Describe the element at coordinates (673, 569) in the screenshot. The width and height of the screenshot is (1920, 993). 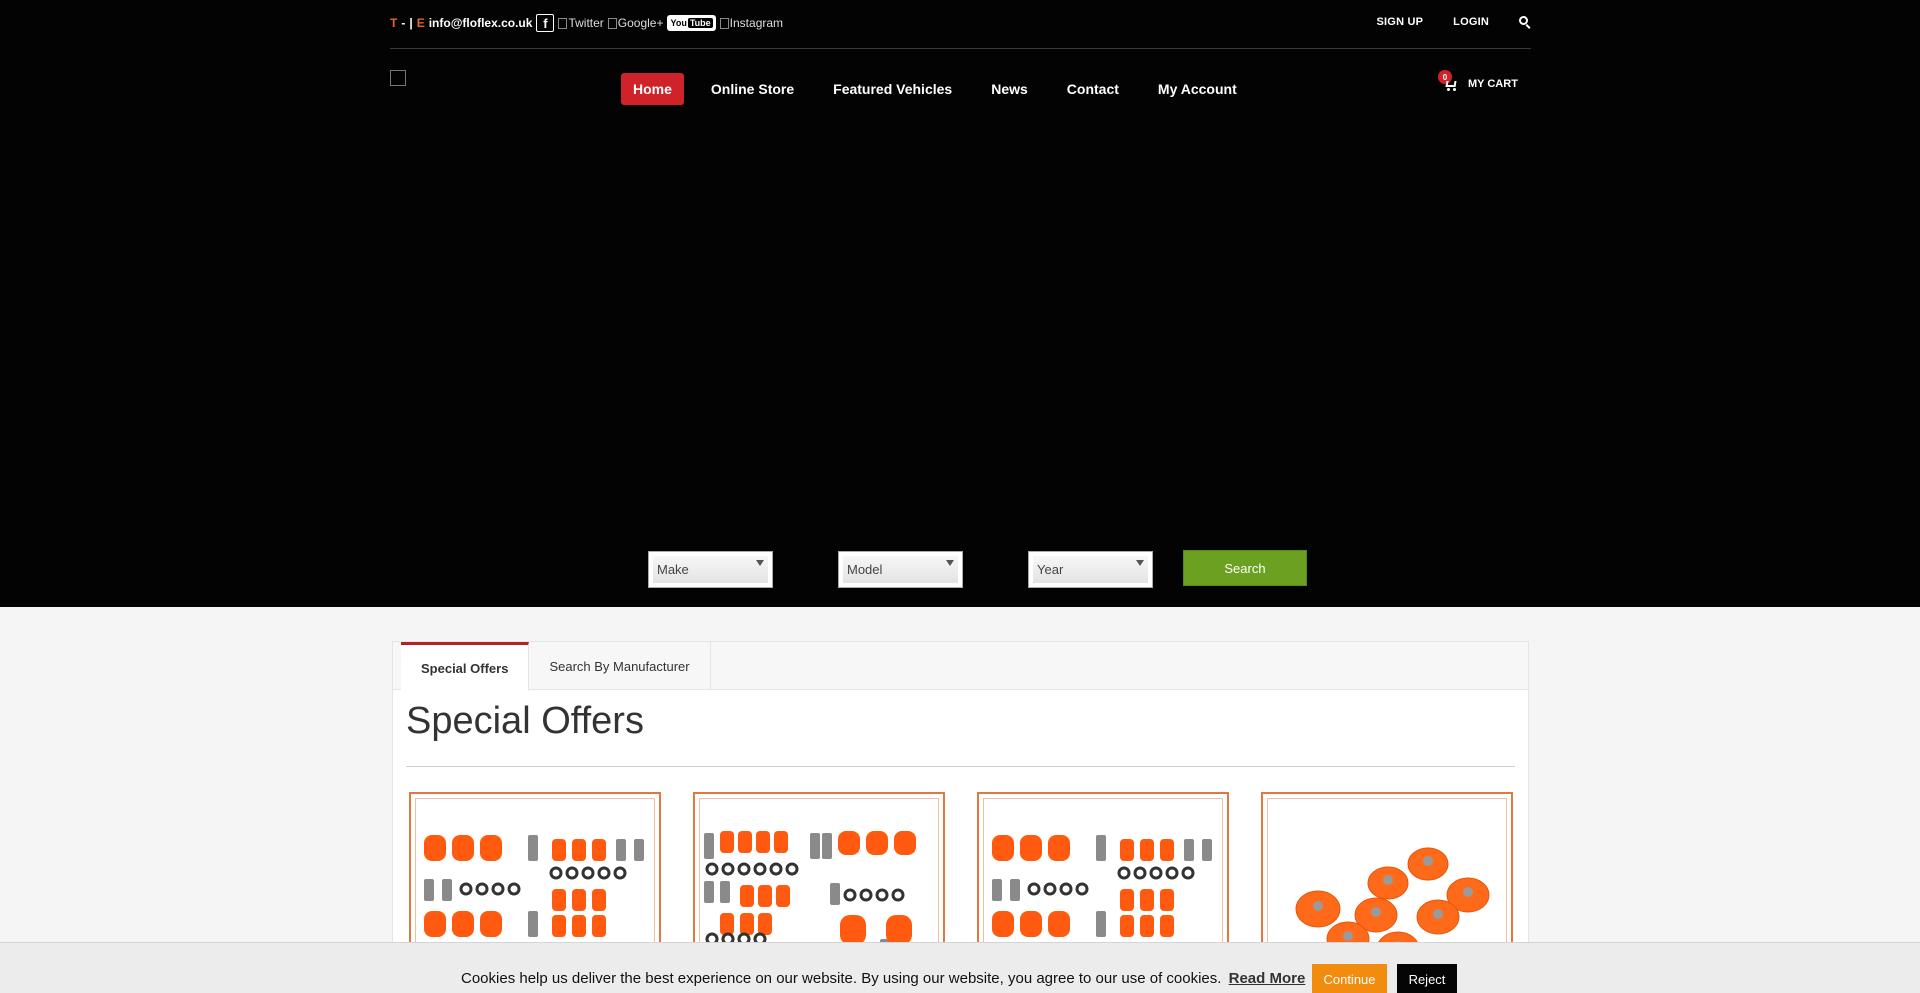
I see `make-select-value: Make` at that location.